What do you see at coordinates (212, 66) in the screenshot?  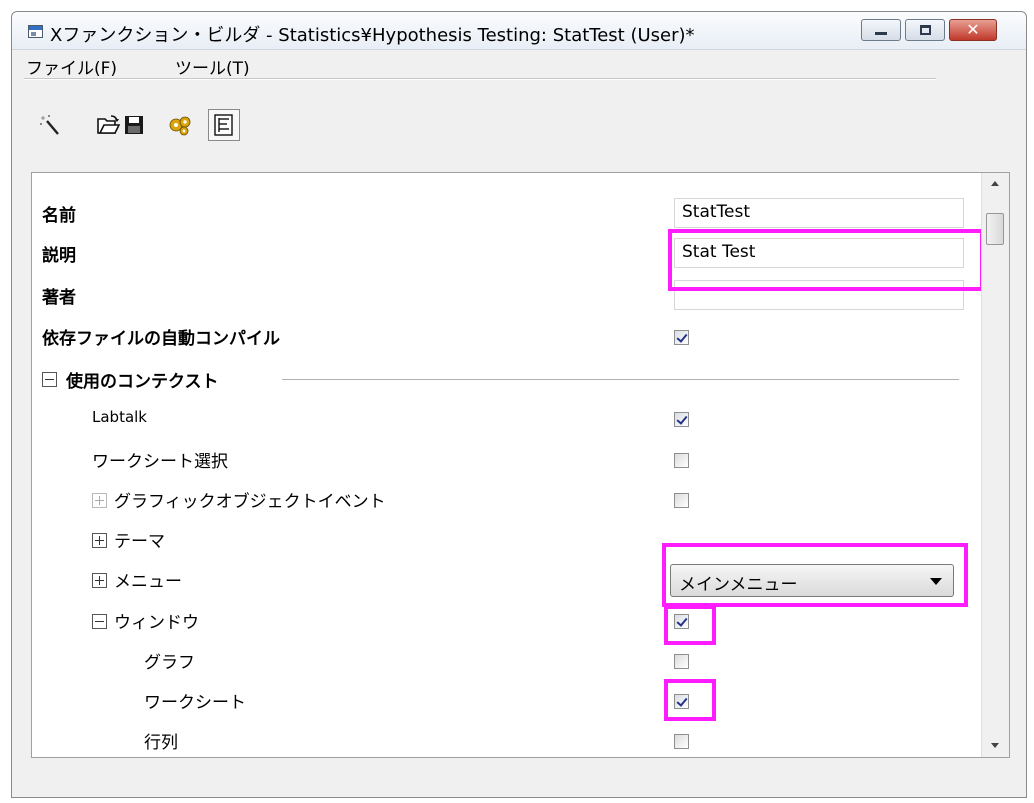 I see `menu-tools: ツール(T)` at bounding box center [212, 66].